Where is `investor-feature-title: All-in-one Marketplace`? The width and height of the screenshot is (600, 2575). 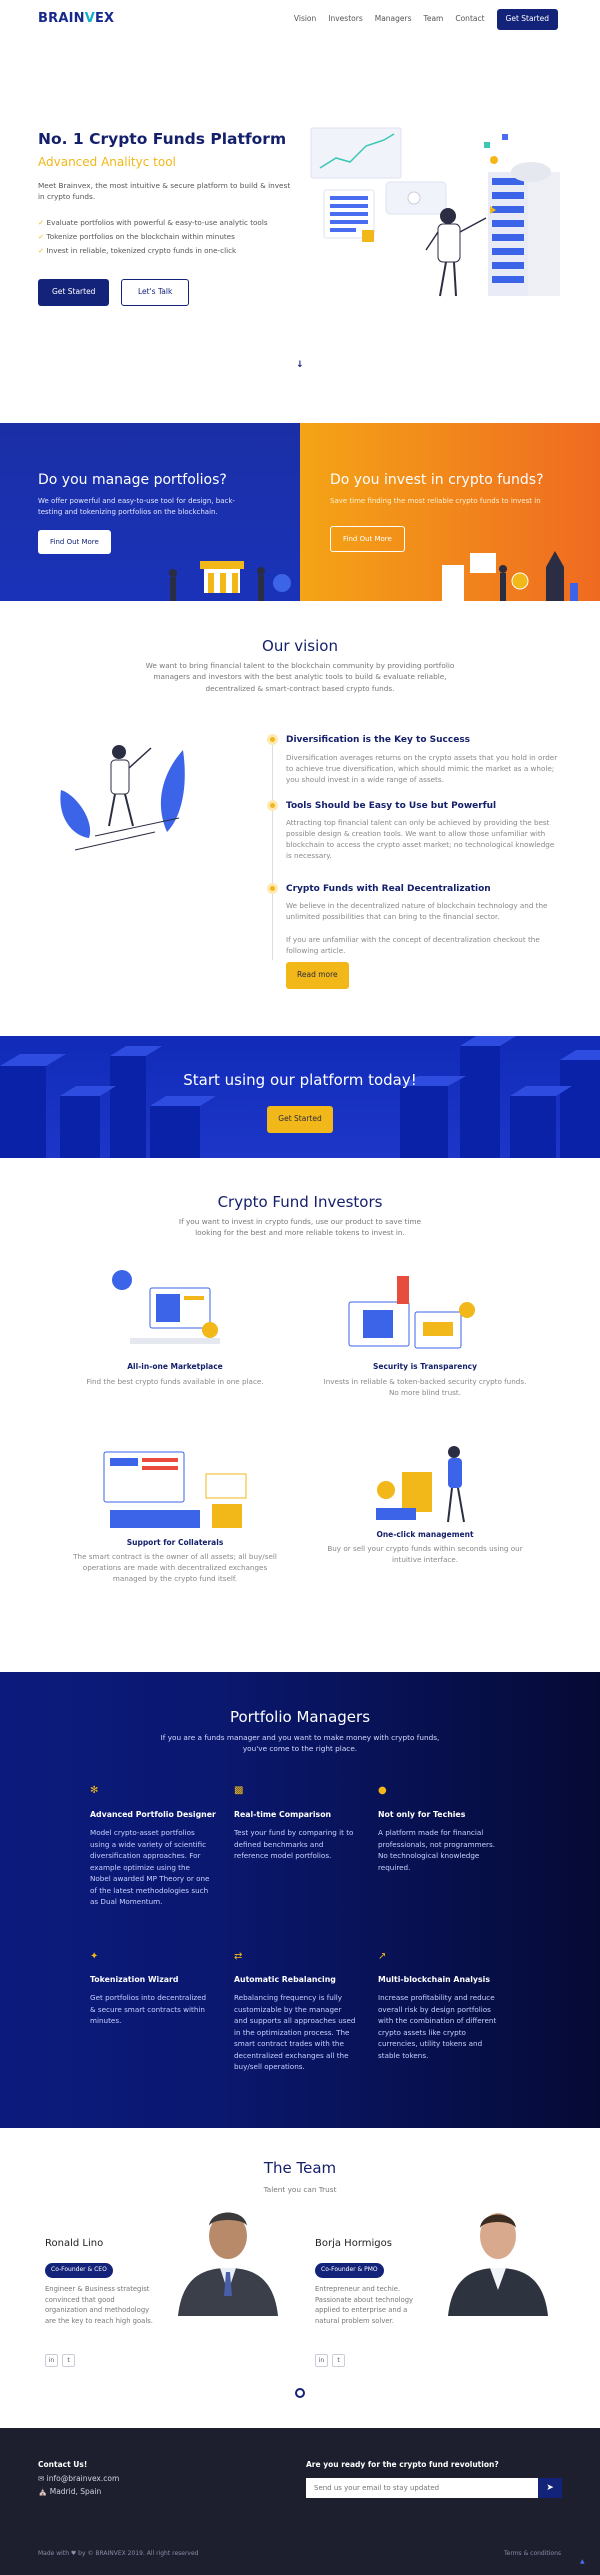 investor-feature-title: All-in-one Marketplace is located at coordinates (175, 1366).